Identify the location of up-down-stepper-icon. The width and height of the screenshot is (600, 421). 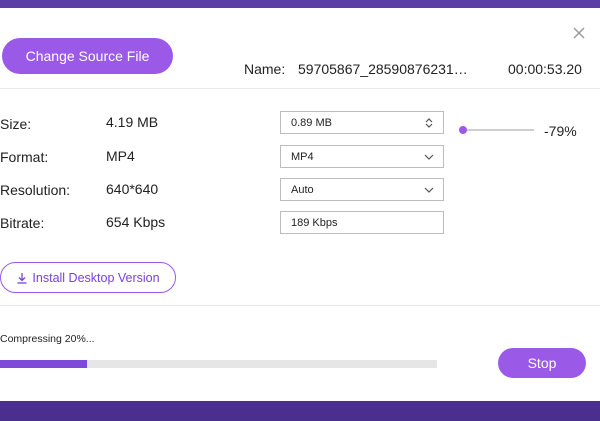
(429, 123).